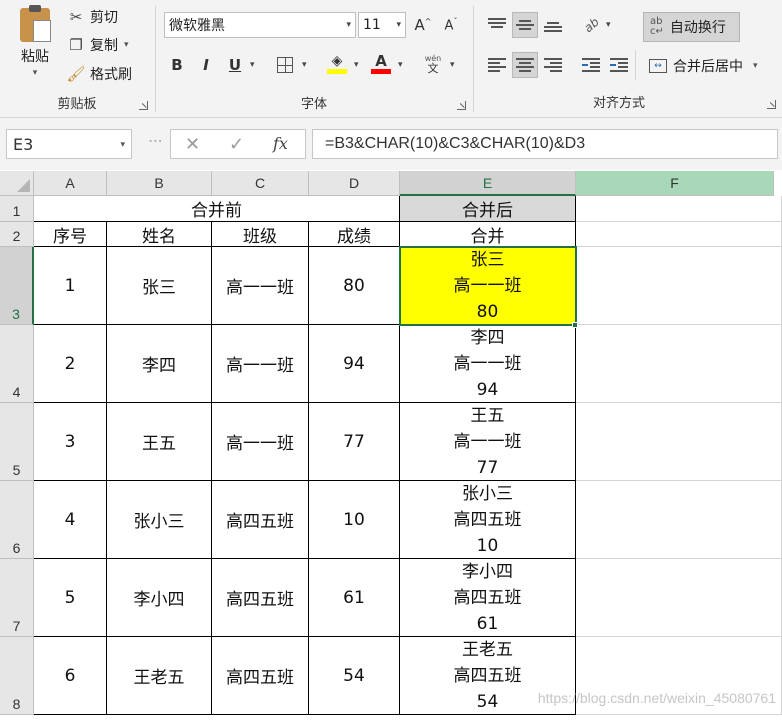 The height and width of the screenshot is (720, 782). I want to click on table-cell-name: 王五, so click(159, 442).